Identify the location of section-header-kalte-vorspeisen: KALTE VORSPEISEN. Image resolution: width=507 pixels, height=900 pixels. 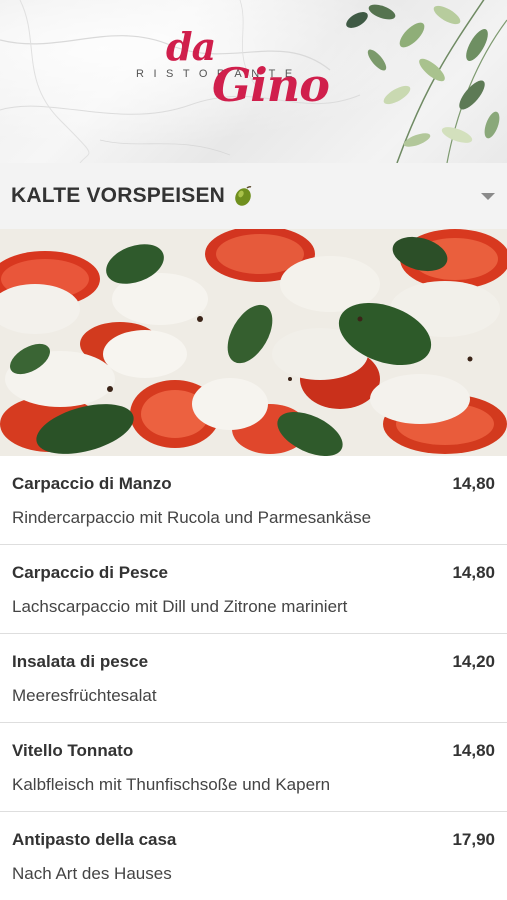
(253, 196).